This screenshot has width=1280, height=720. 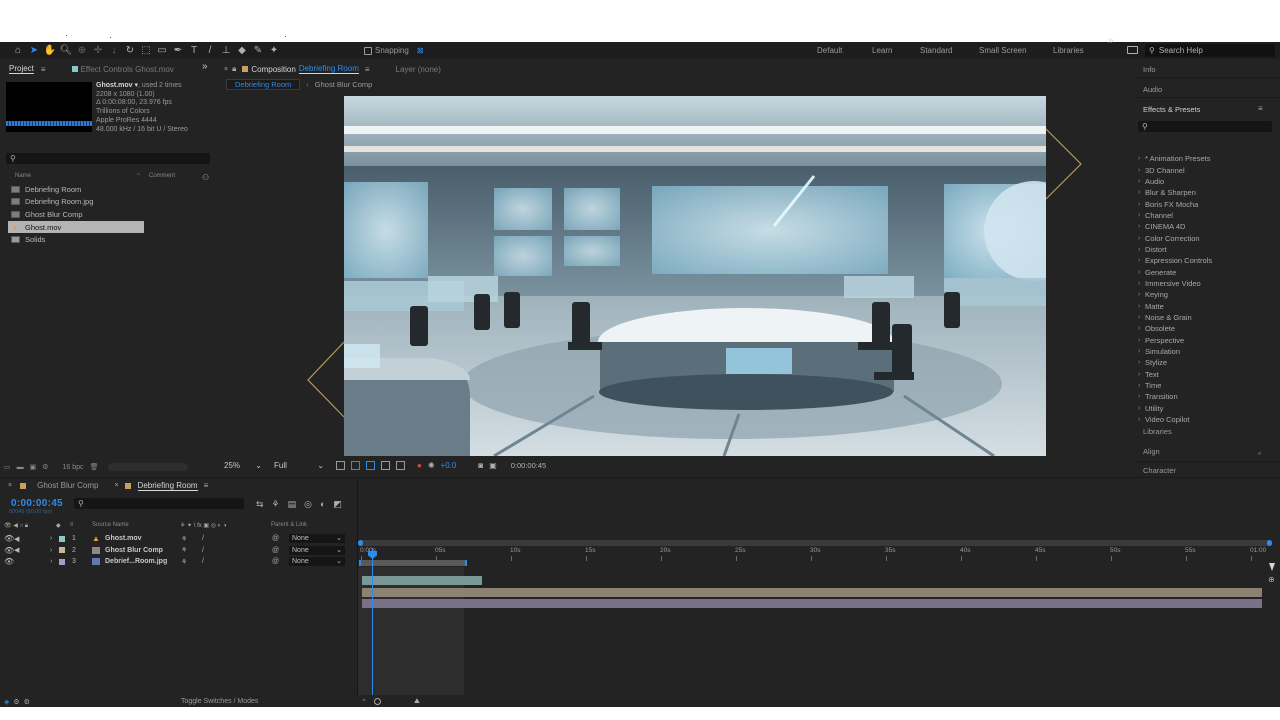 I want to click on footage-name: Ghost.mov ▾, so click(x=117, y=85).